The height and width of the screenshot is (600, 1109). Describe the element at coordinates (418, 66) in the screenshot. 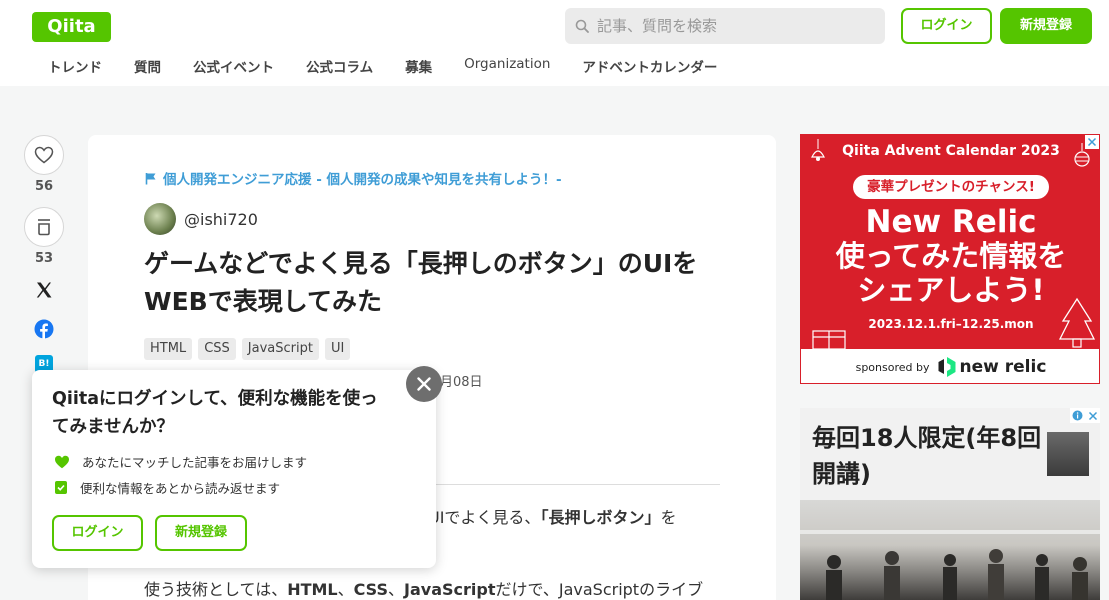

I see `nav-item-recruitment: 募集` at that location.